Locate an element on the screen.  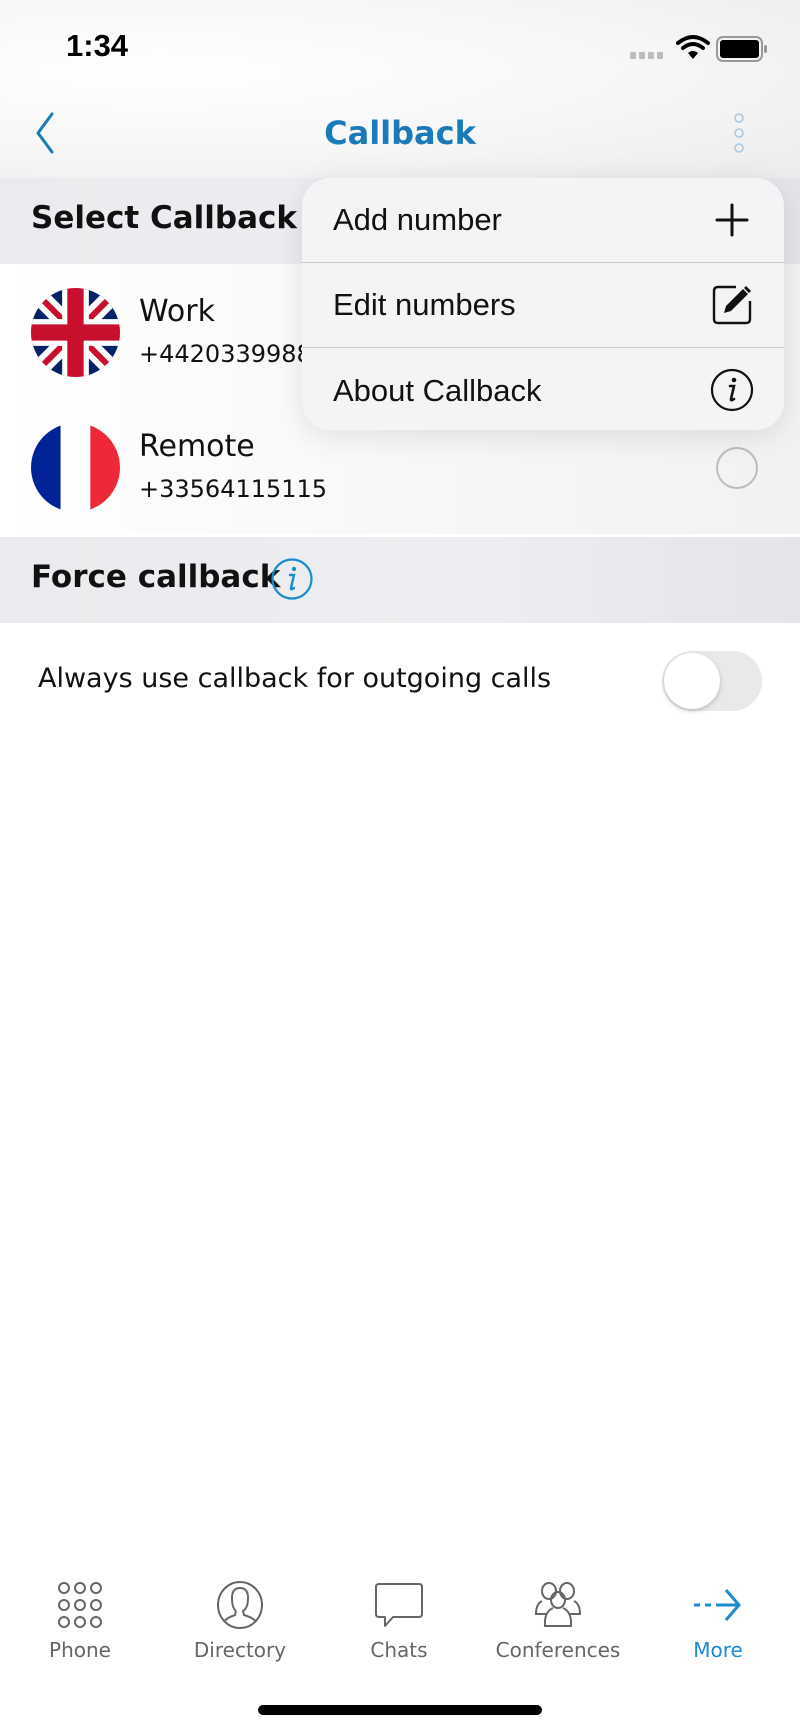
section-title: Force callback is located at coordinates (156, 577).